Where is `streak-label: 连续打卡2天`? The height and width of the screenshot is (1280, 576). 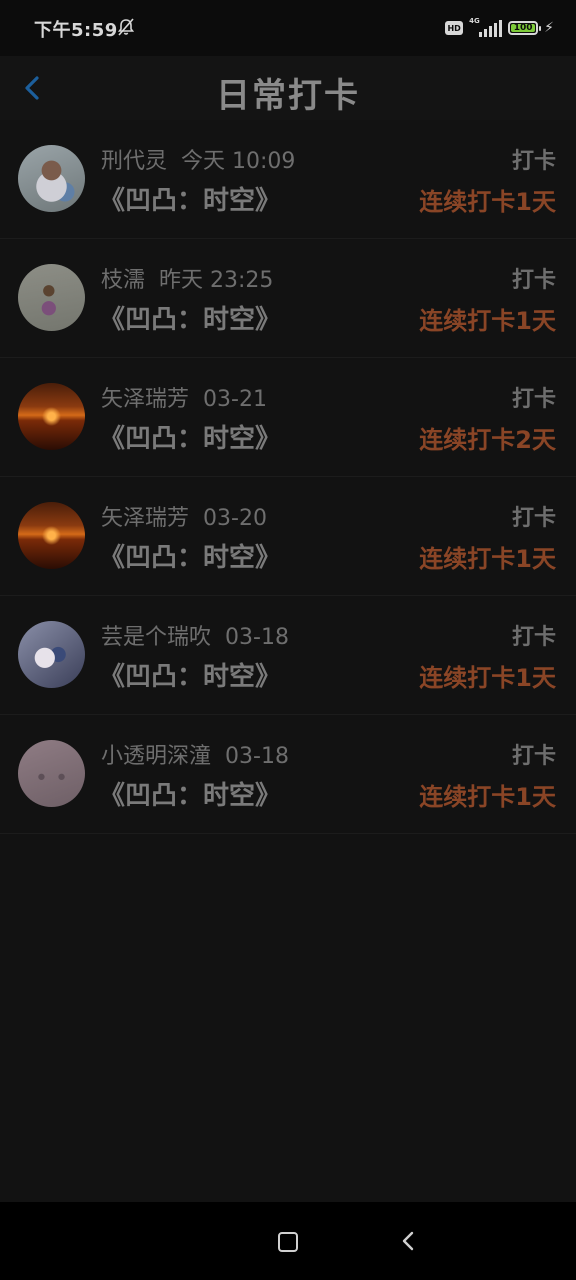 streak-label: 连续打卡2天 is located at coordinates (487, 440).